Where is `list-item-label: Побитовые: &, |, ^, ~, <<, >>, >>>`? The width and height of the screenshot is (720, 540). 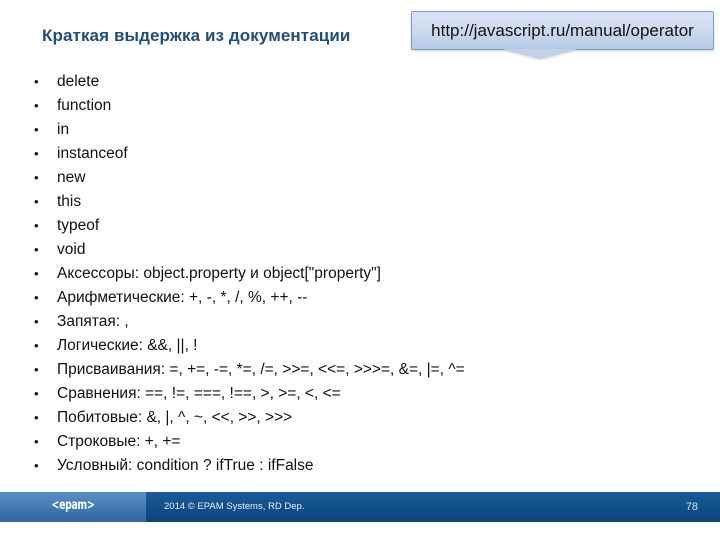
list-item-label: Побитовые: &, |, ^, ~, <<, >>, >>> is located at coordinates (175, 417).